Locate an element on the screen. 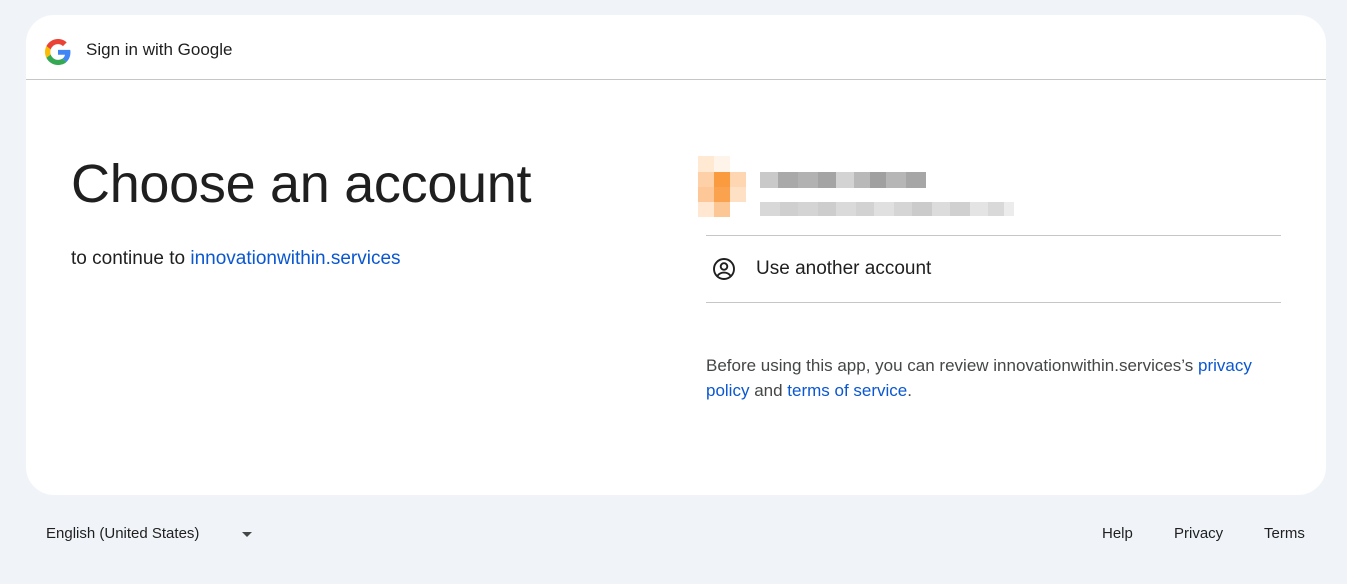 The image size is (1347, 584). page-title: Choose an account is located at coordinates (301, 184).